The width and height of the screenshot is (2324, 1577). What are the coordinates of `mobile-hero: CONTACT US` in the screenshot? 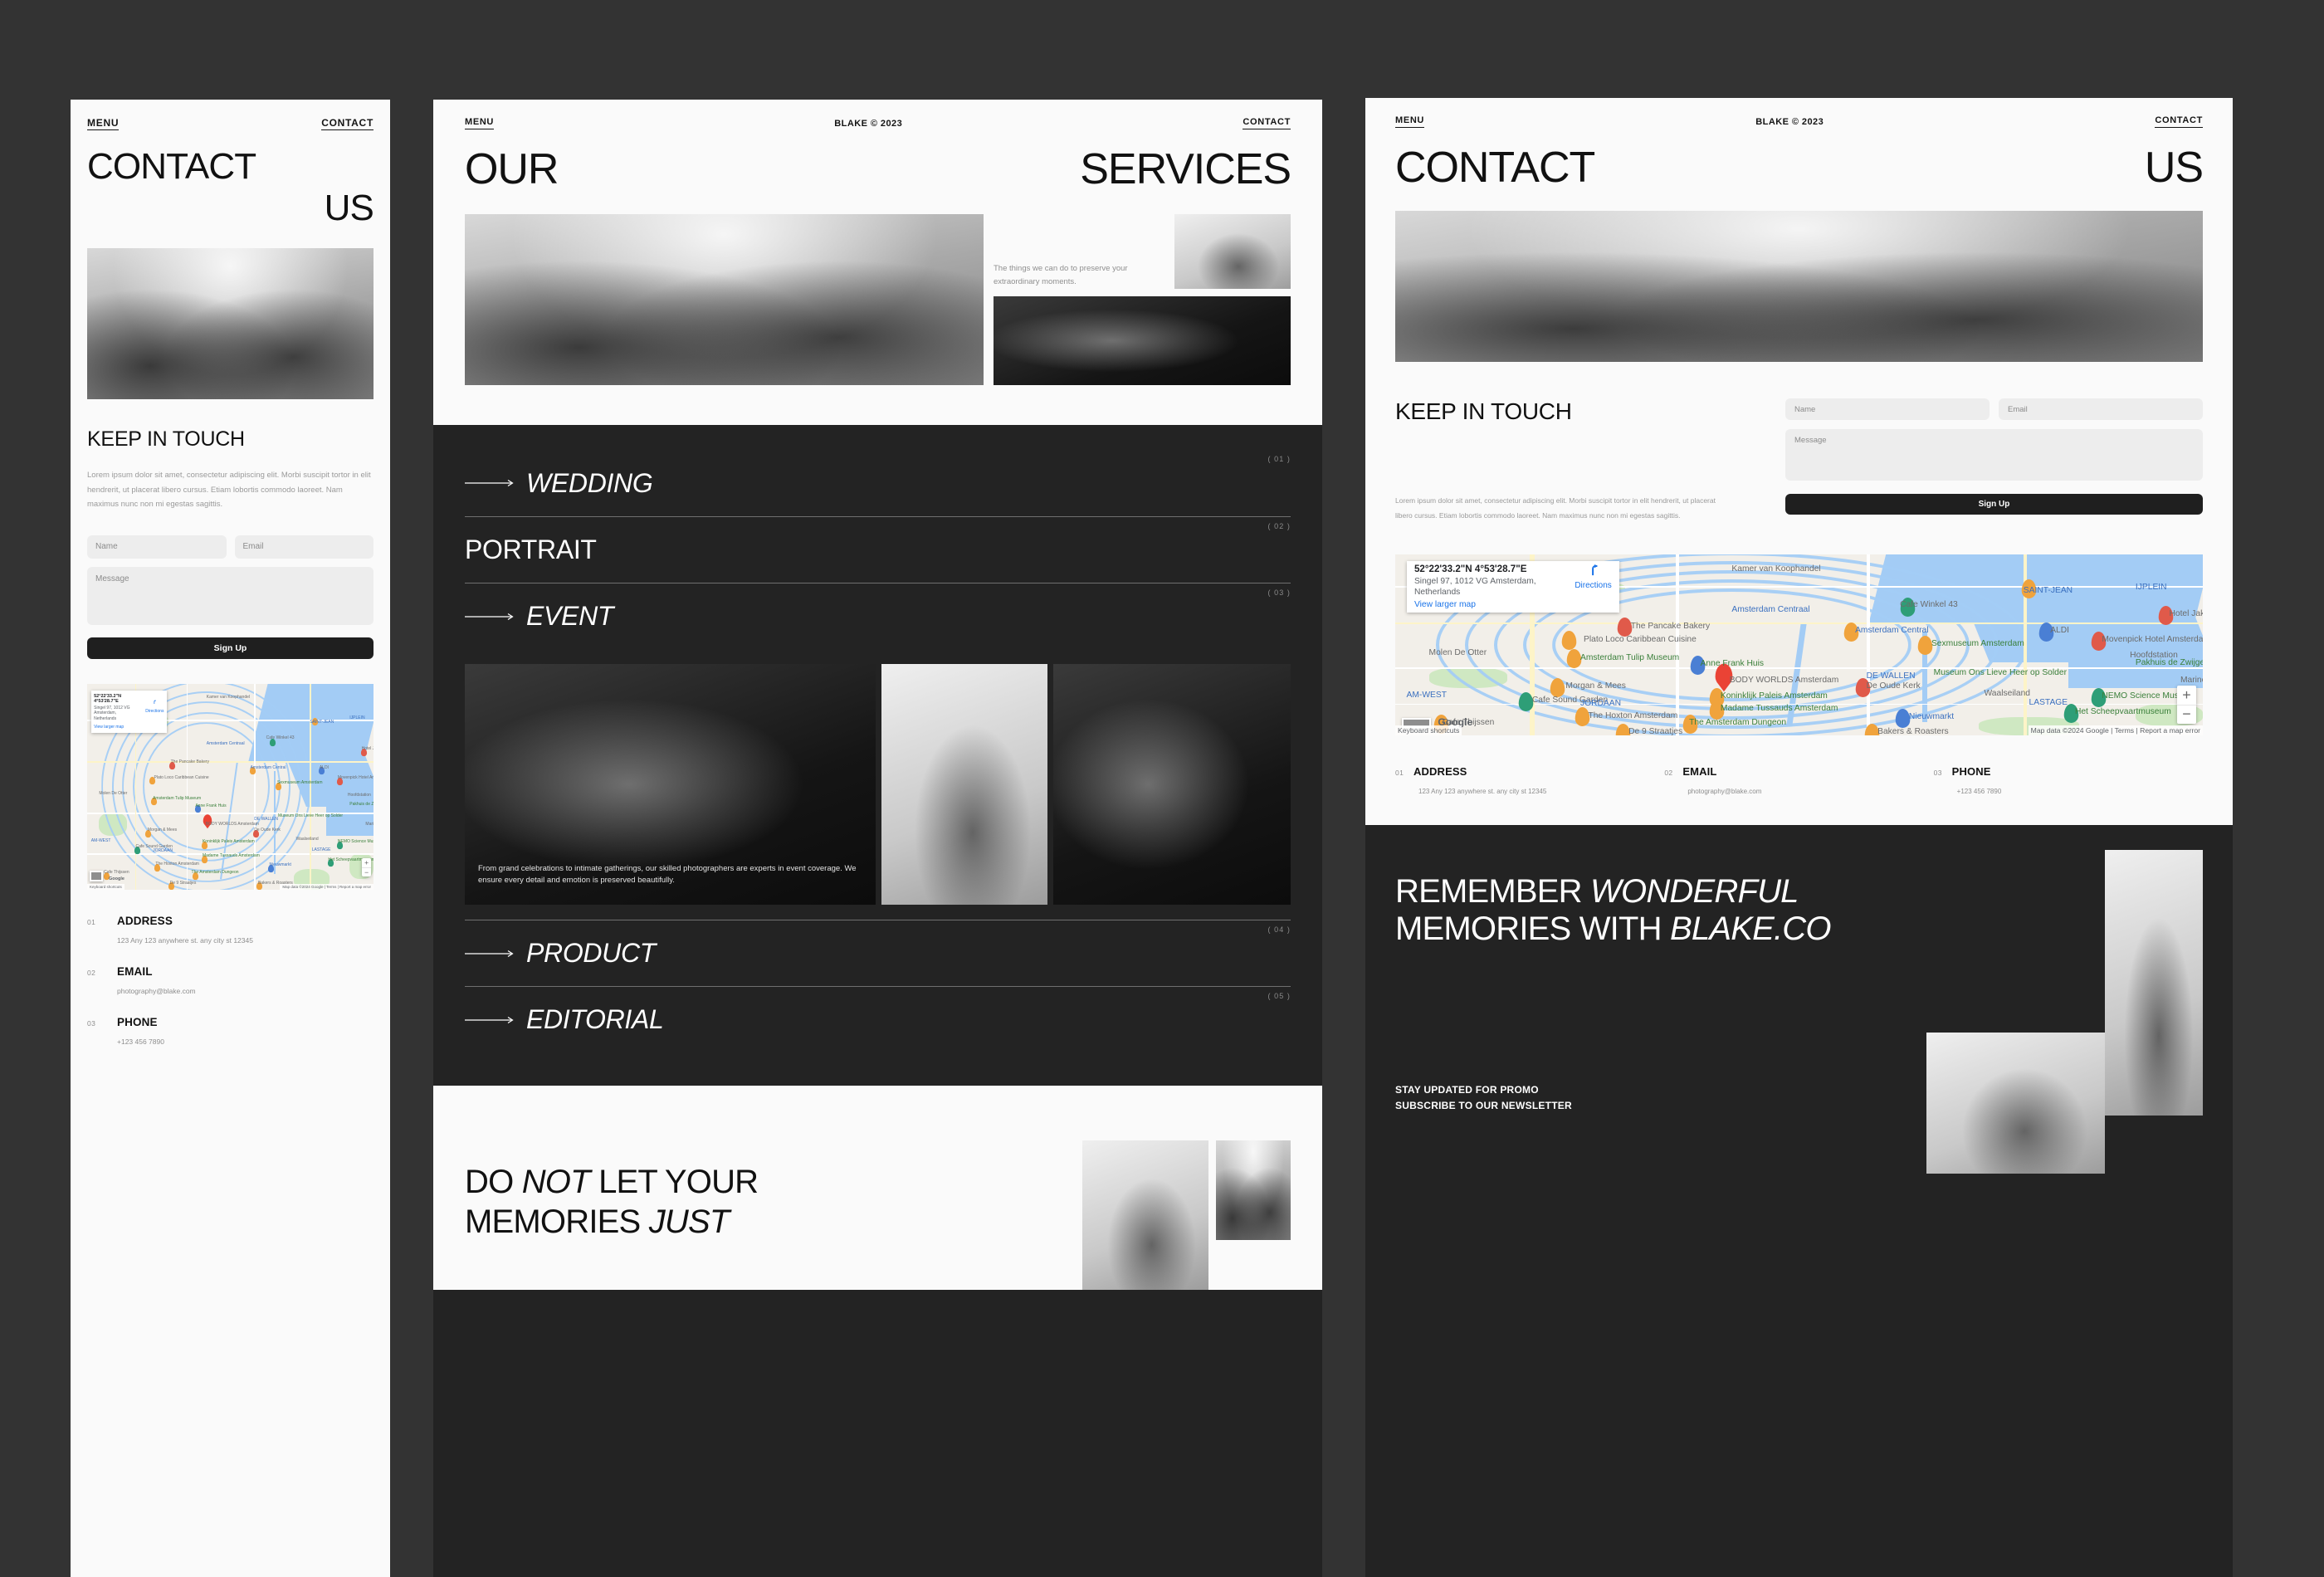 It's located at (231, 178).